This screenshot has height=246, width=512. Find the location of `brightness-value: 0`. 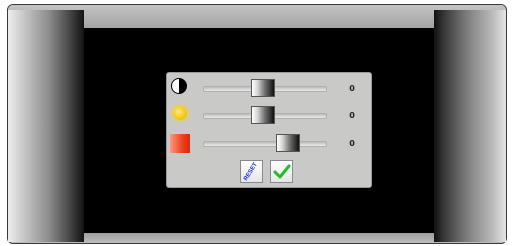

brightness-value: 0 is located at coordinates (352, 115).